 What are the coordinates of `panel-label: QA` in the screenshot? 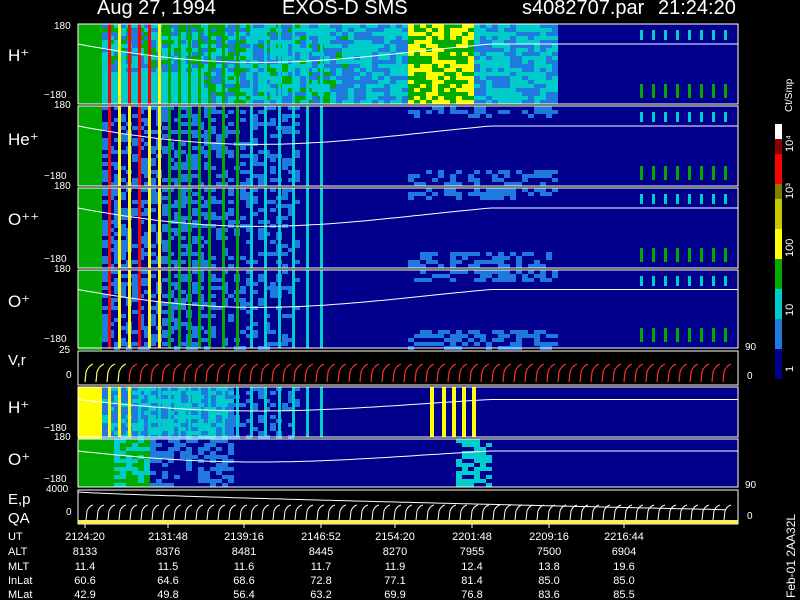 It's located at (19, 518).